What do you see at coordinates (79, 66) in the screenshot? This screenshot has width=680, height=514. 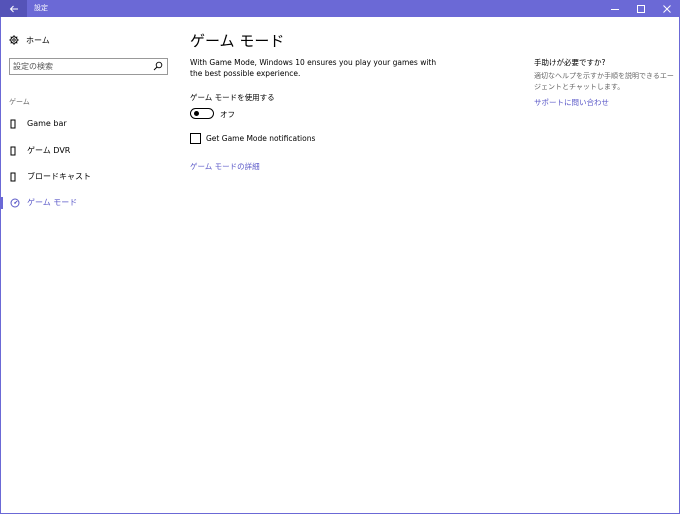 I see `search-input` at bounding box center [79, 66].